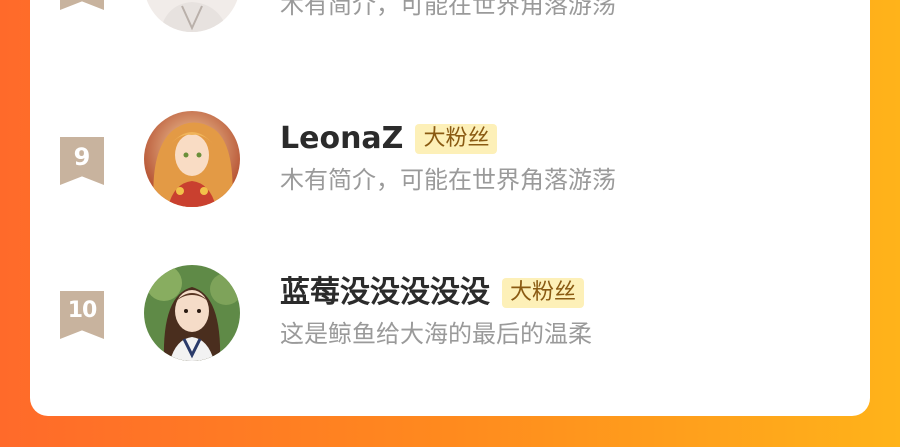 This screenshot has width=900, height=447. Describe the element at coordinates (82, 315) in the screenshot. I see `rank-flag: 10` at that location.